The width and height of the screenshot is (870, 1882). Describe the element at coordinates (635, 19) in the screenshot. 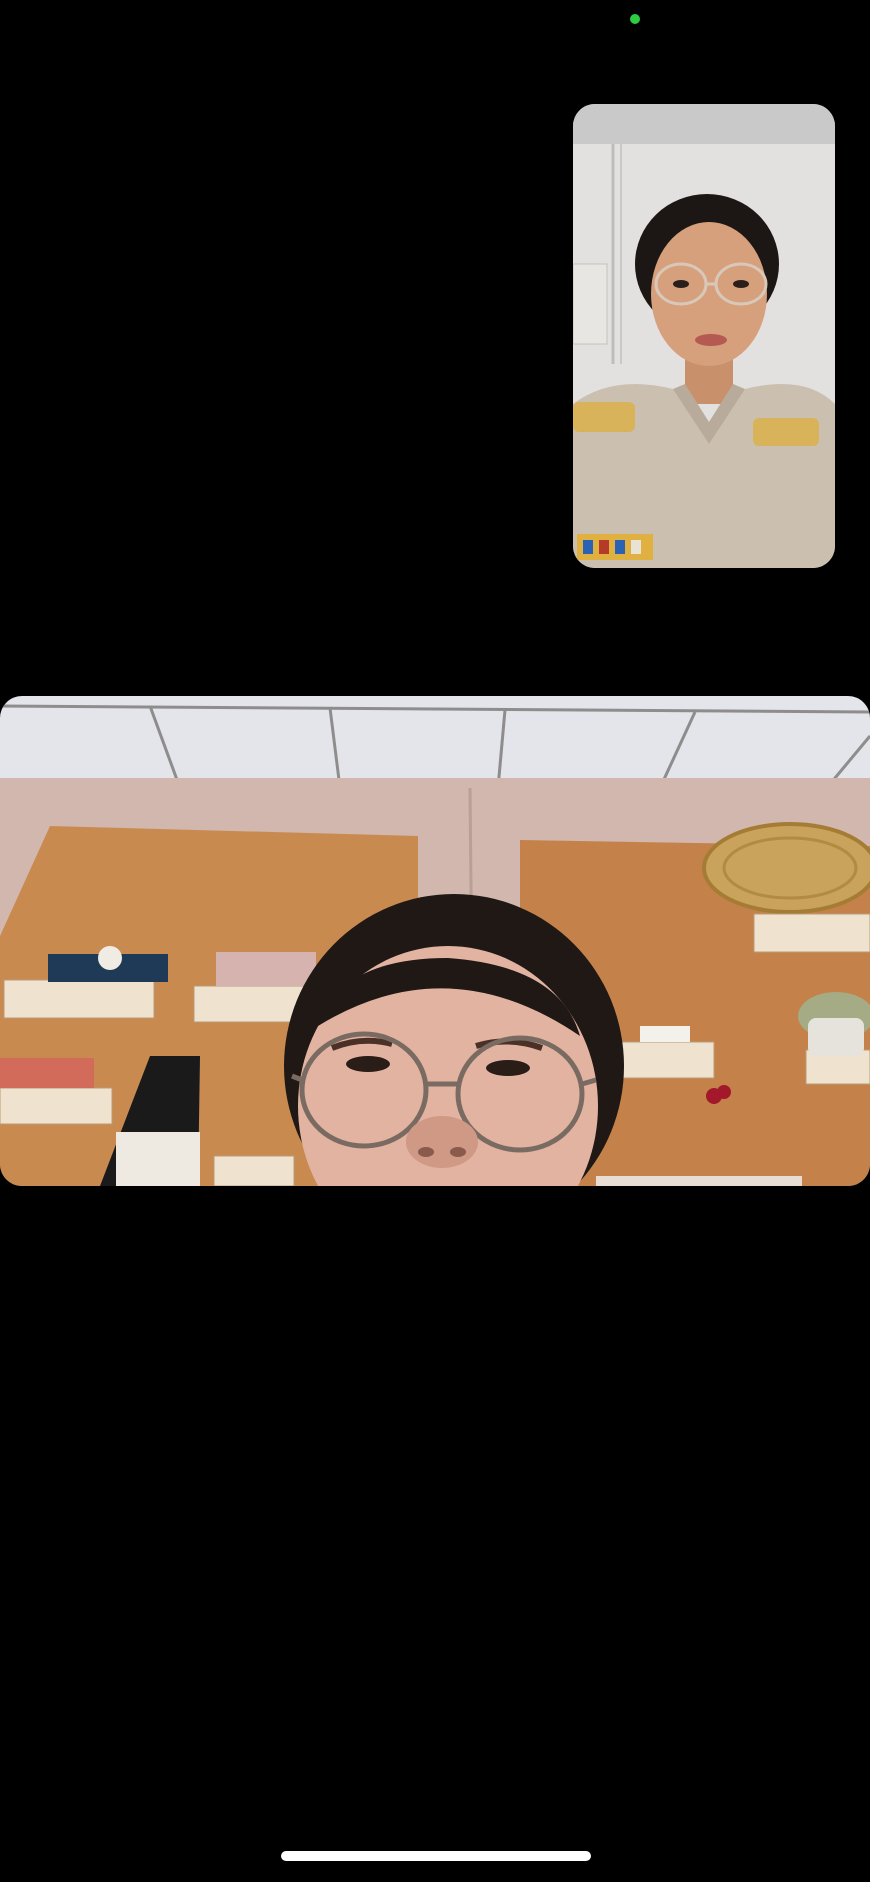

I see `camera-in-use-indicator` at that location.